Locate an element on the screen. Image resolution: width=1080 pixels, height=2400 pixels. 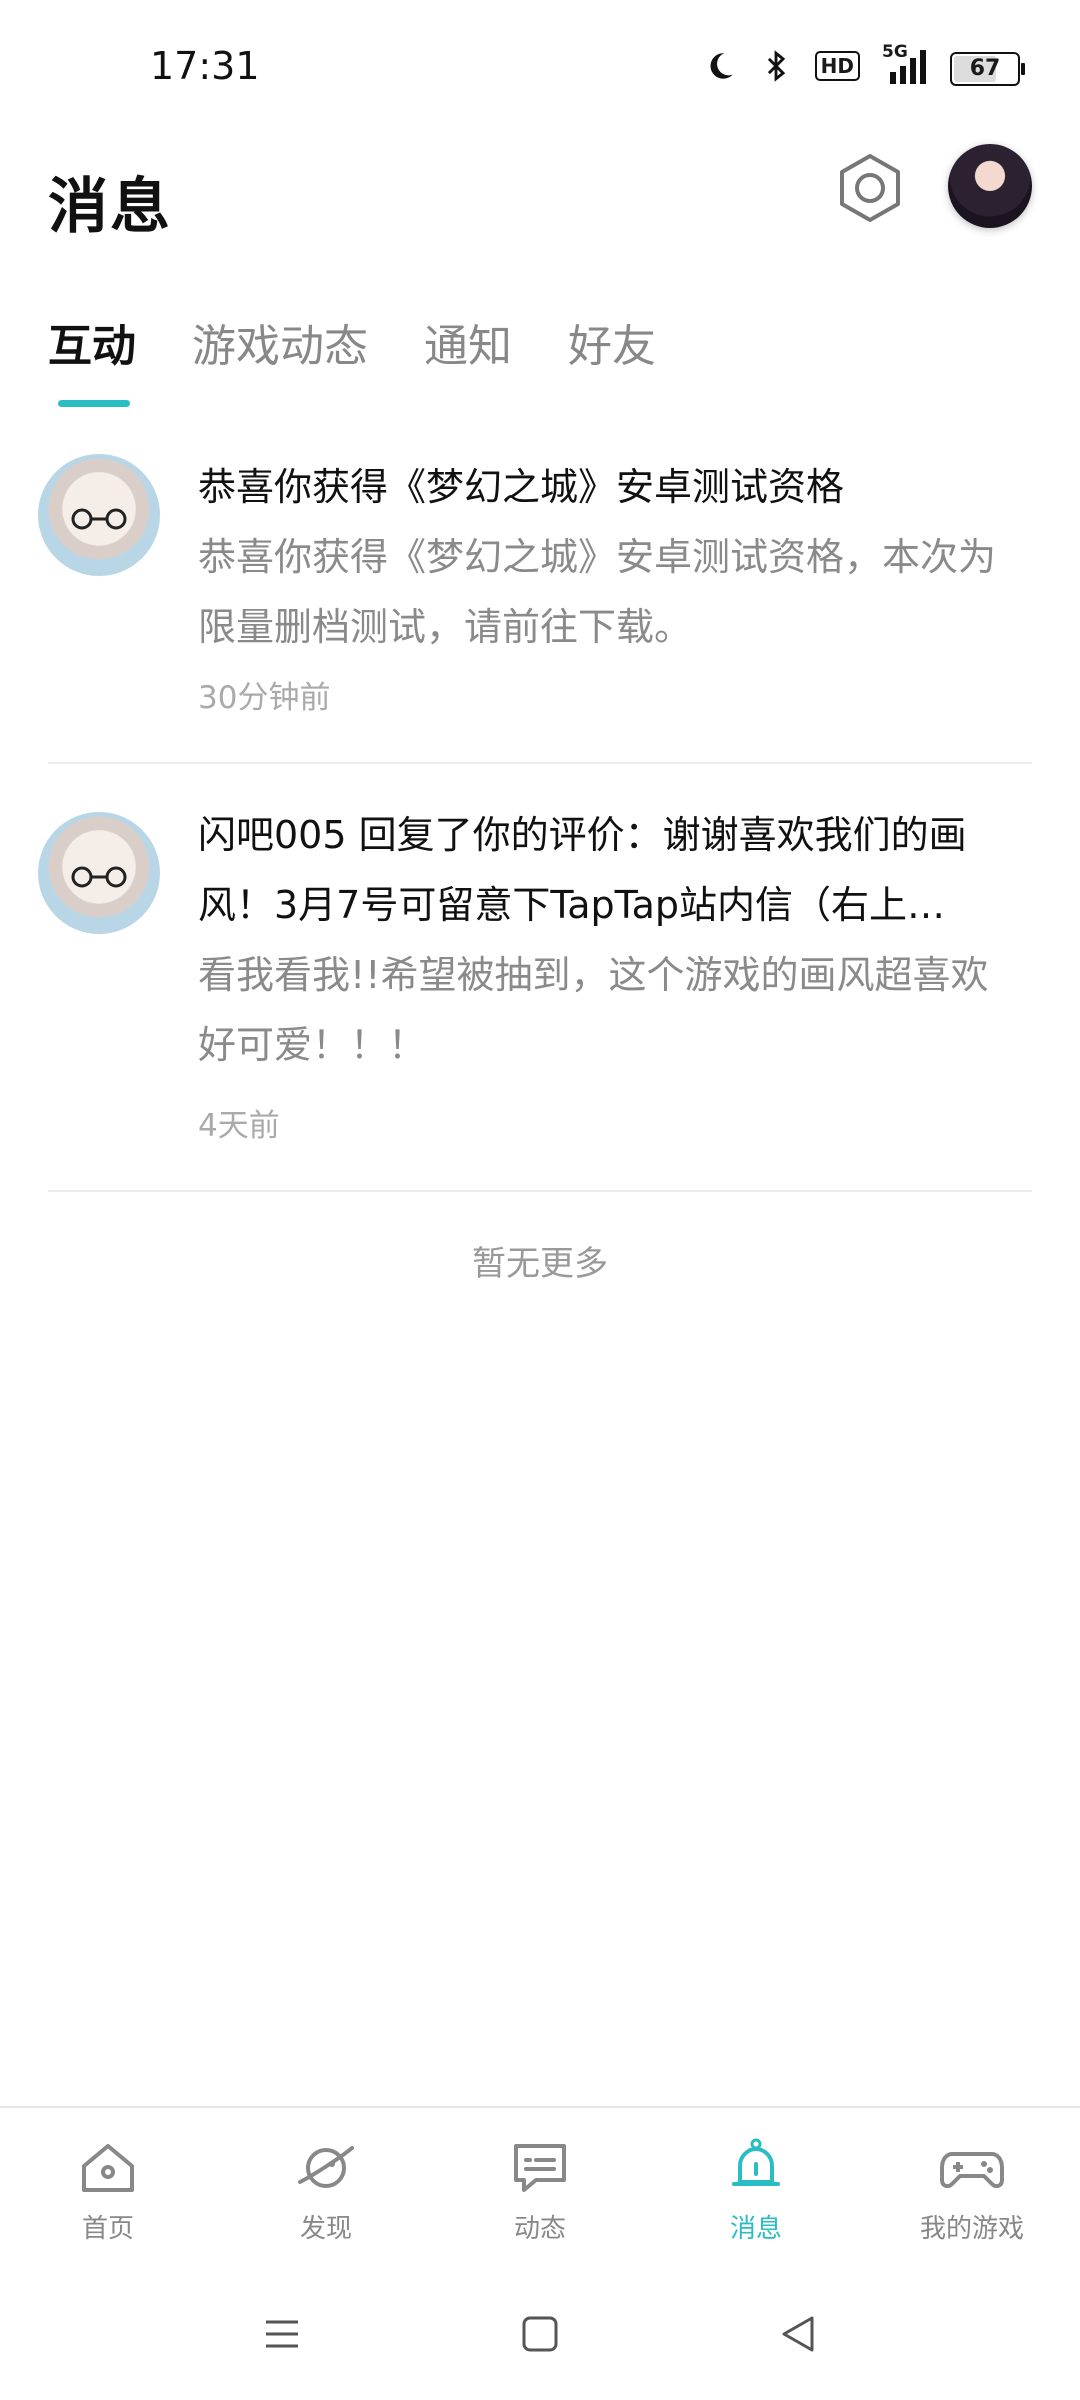
home-button is located at coordinates (540, 2336).